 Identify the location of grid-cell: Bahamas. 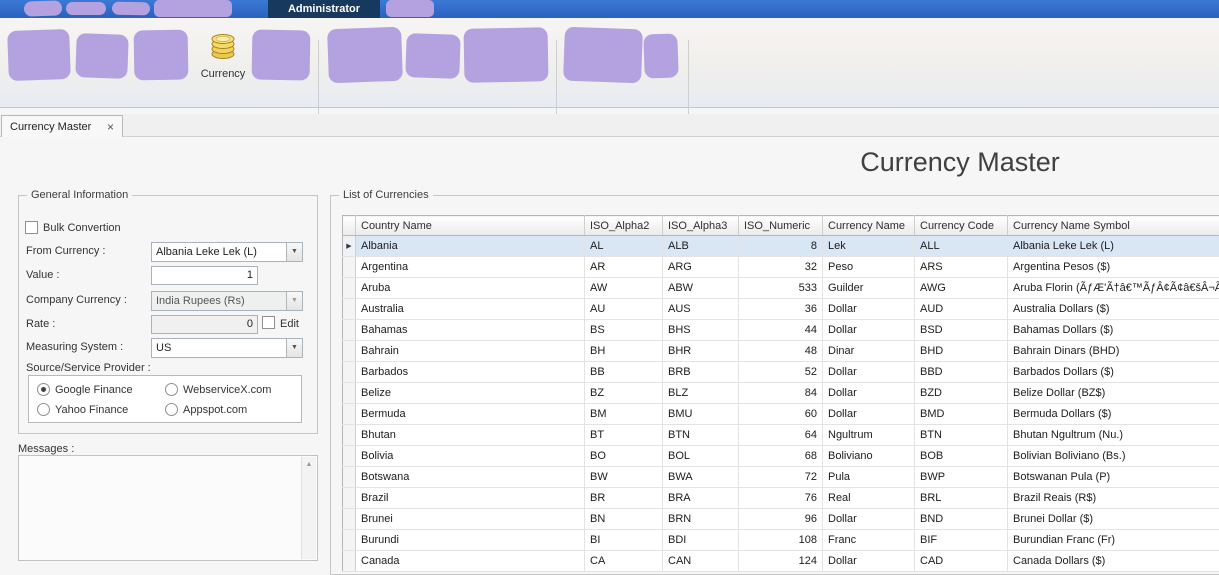
(470, 330).